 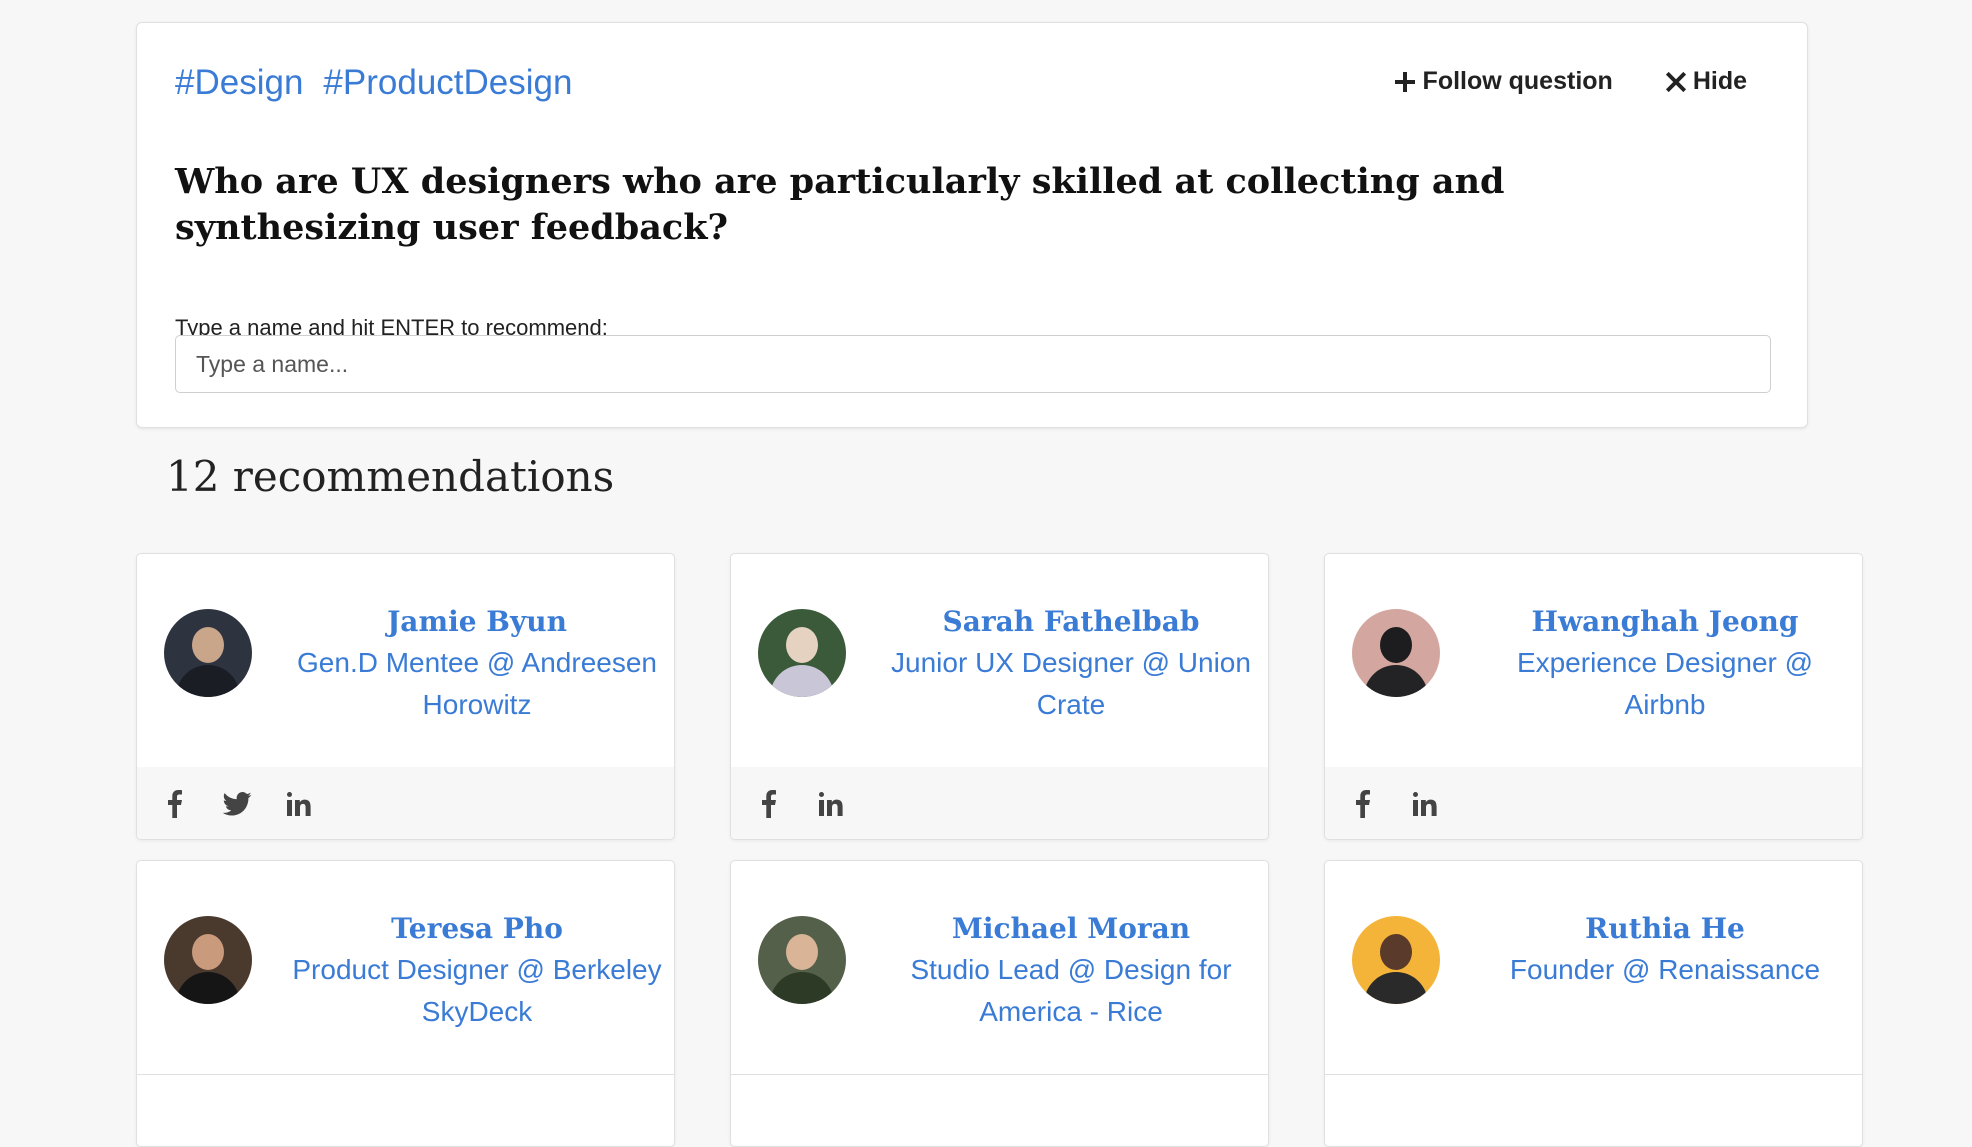 I want to click on person-name: Sarah Fathelbab, so click(x=1071, y=622).